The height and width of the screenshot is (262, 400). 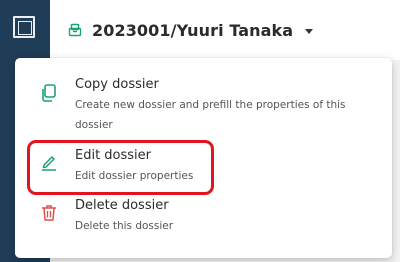 I want to click on menu-item-description: Delete this dossier, so click(x=124, y=226).